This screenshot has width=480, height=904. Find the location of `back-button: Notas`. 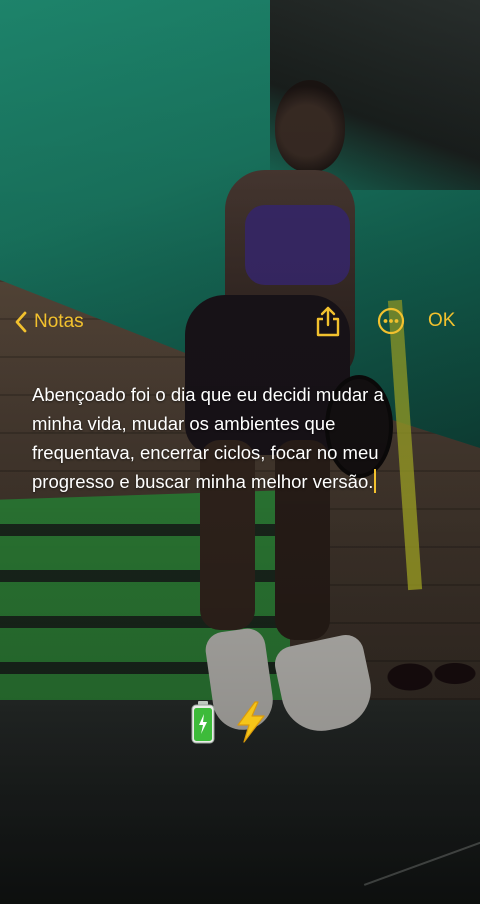

back-button: Notas is located at coordinates (49, 322).